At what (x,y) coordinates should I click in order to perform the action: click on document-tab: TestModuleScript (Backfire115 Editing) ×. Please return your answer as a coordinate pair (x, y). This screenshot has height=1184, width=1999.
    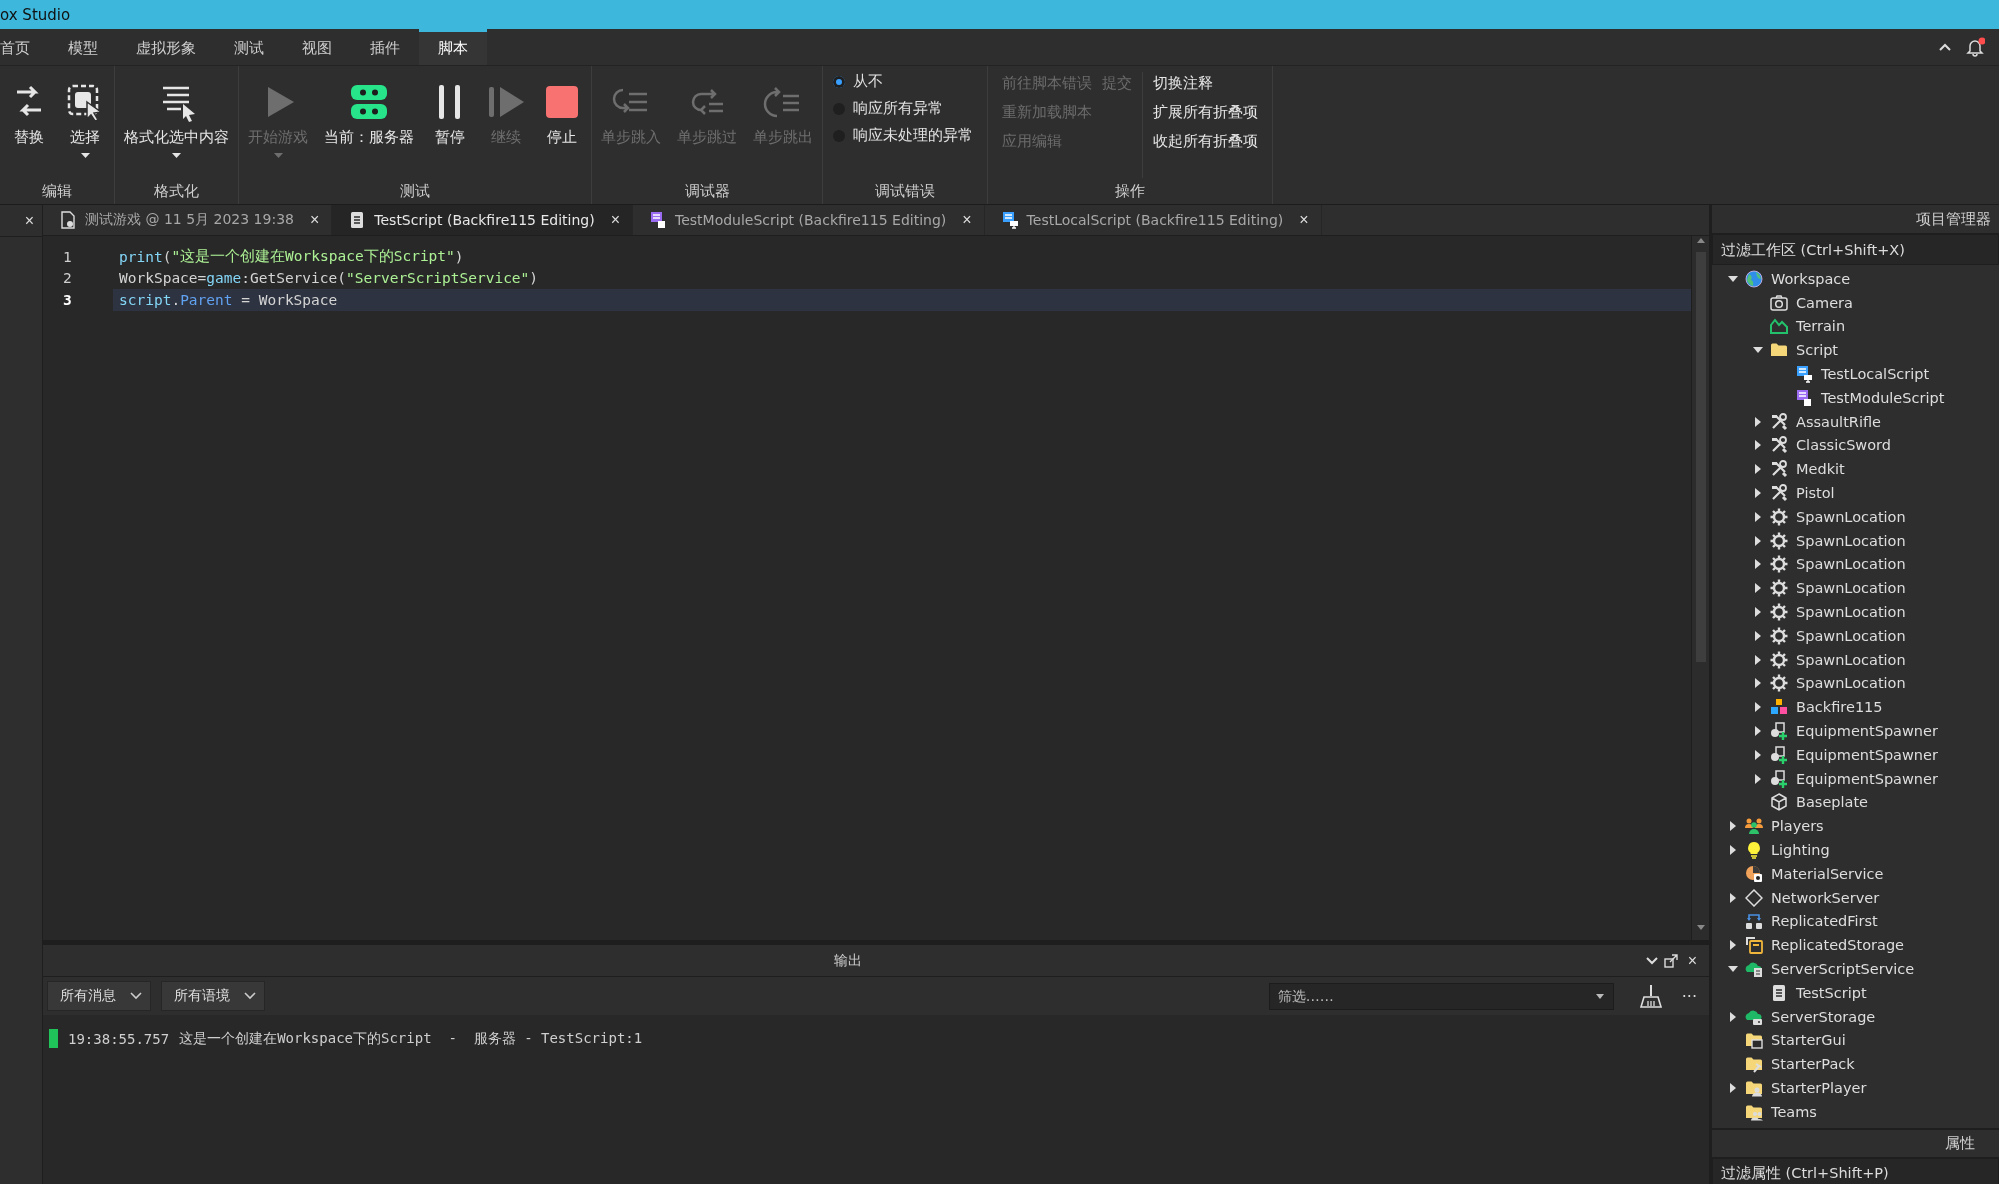
    Looking at the image, I should click on (809, 220).